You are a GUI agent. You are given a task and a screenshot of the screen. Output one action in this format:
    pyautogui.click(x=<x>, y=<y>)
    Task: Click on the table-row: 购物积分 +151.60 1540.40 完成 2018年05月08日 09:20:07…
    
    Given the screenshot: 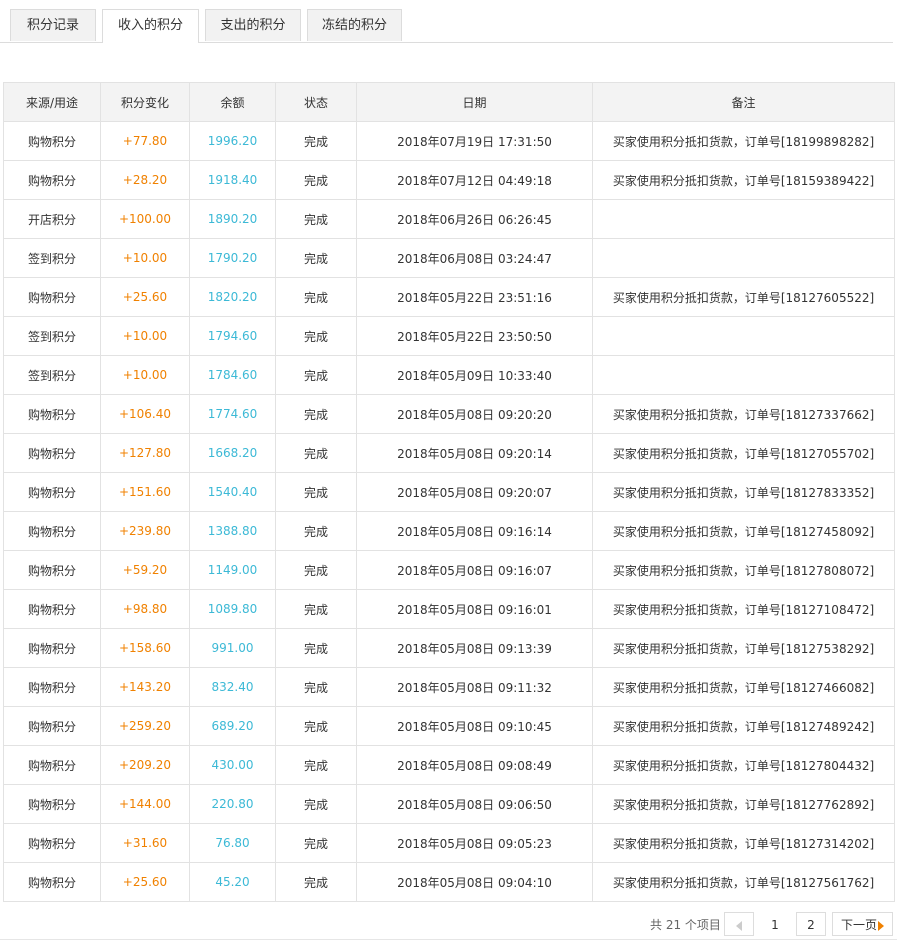 What is the action you would take?
    pyautogui.click(x=449, y=492)
    